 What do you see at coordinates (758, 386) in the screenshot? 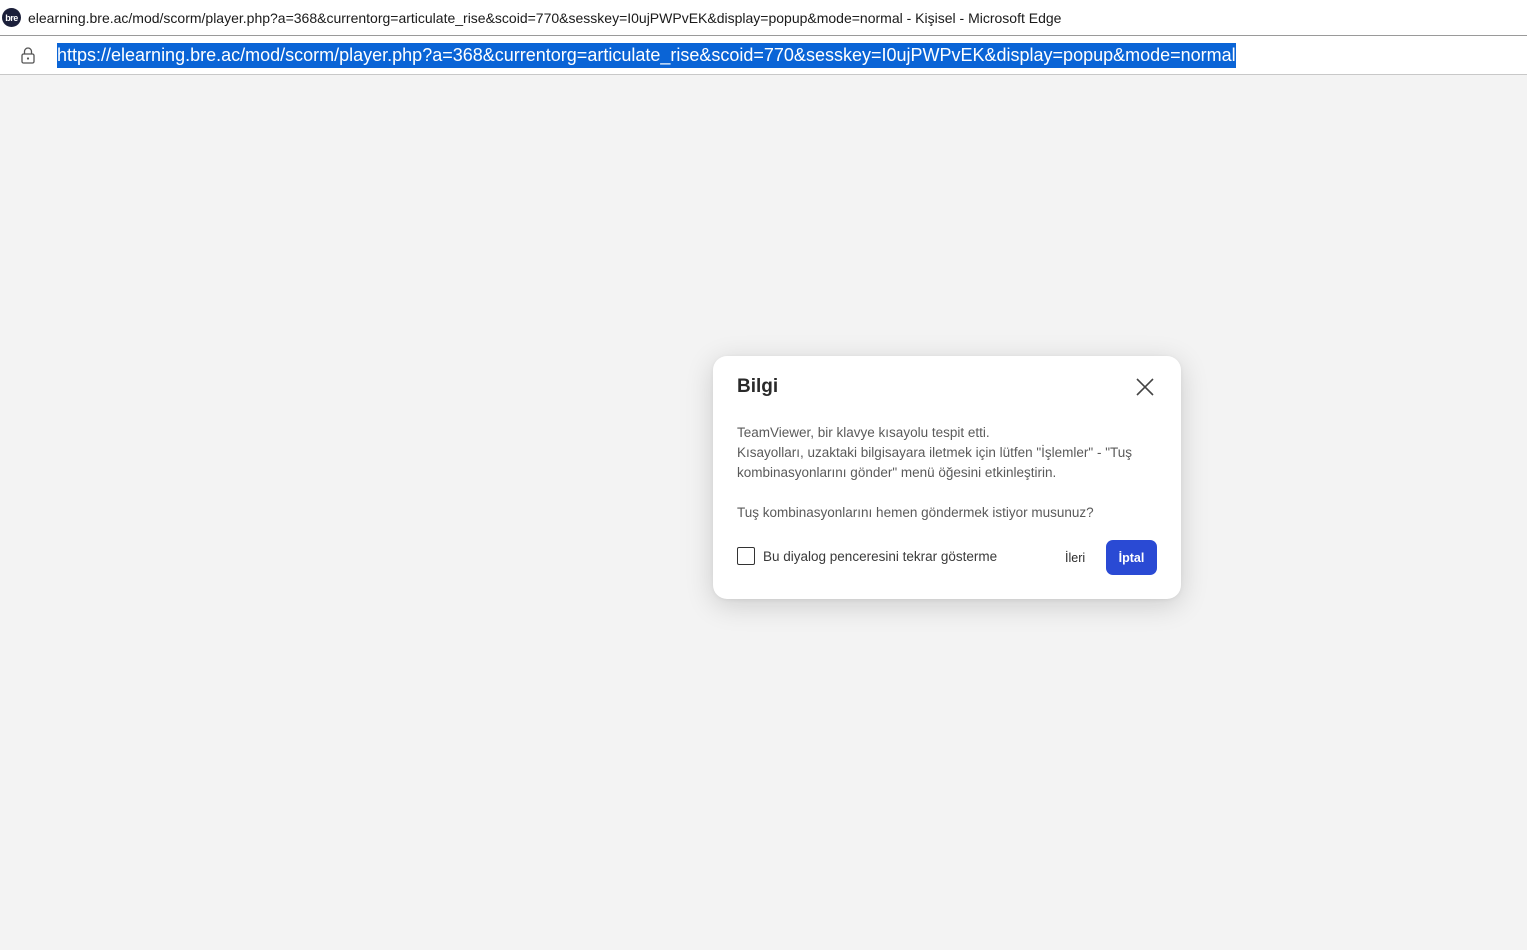
I see `dialog-title: Bilgi` at bounding box center [758, 386].